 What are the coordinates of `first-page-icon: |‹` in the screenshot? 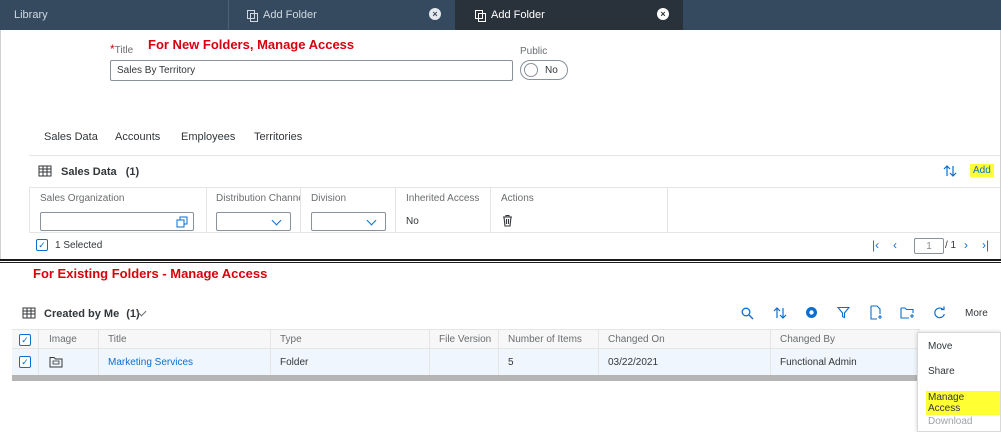 It's located at (875, 245).